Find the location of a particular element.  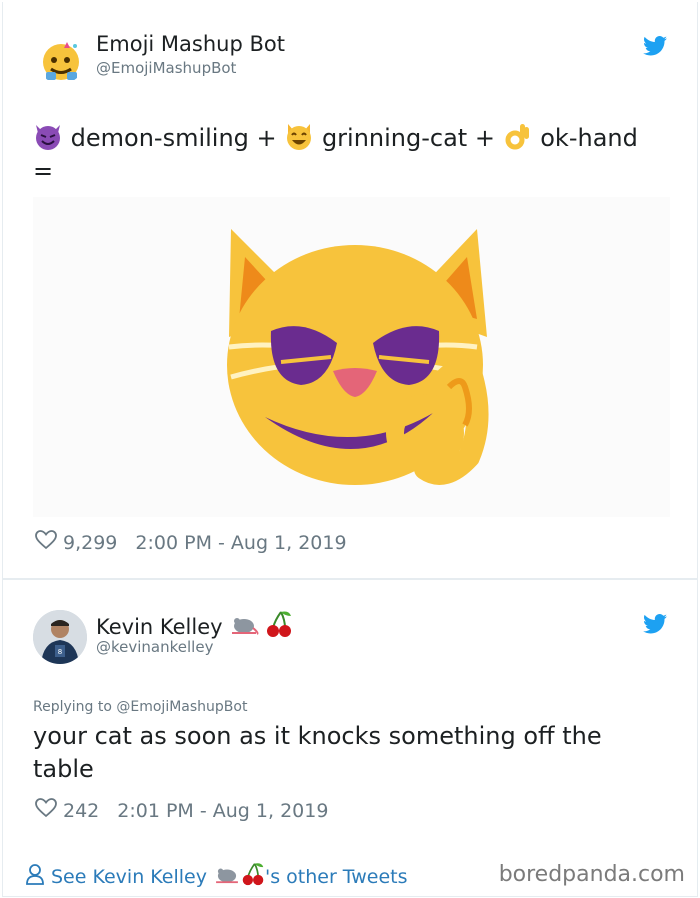

text-grinning-cat: grinning-cat + is located at coordinates (408, 138).